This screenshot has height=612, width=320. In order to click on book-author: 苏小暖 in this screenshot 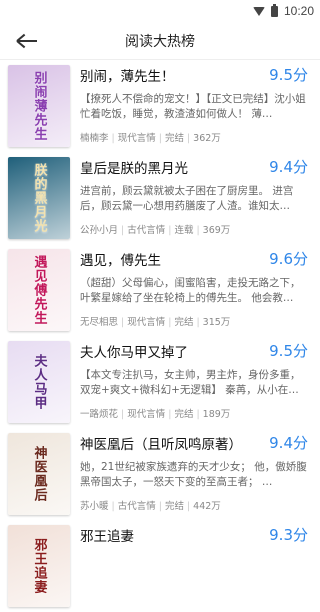, I will do `click(94, 506)`.